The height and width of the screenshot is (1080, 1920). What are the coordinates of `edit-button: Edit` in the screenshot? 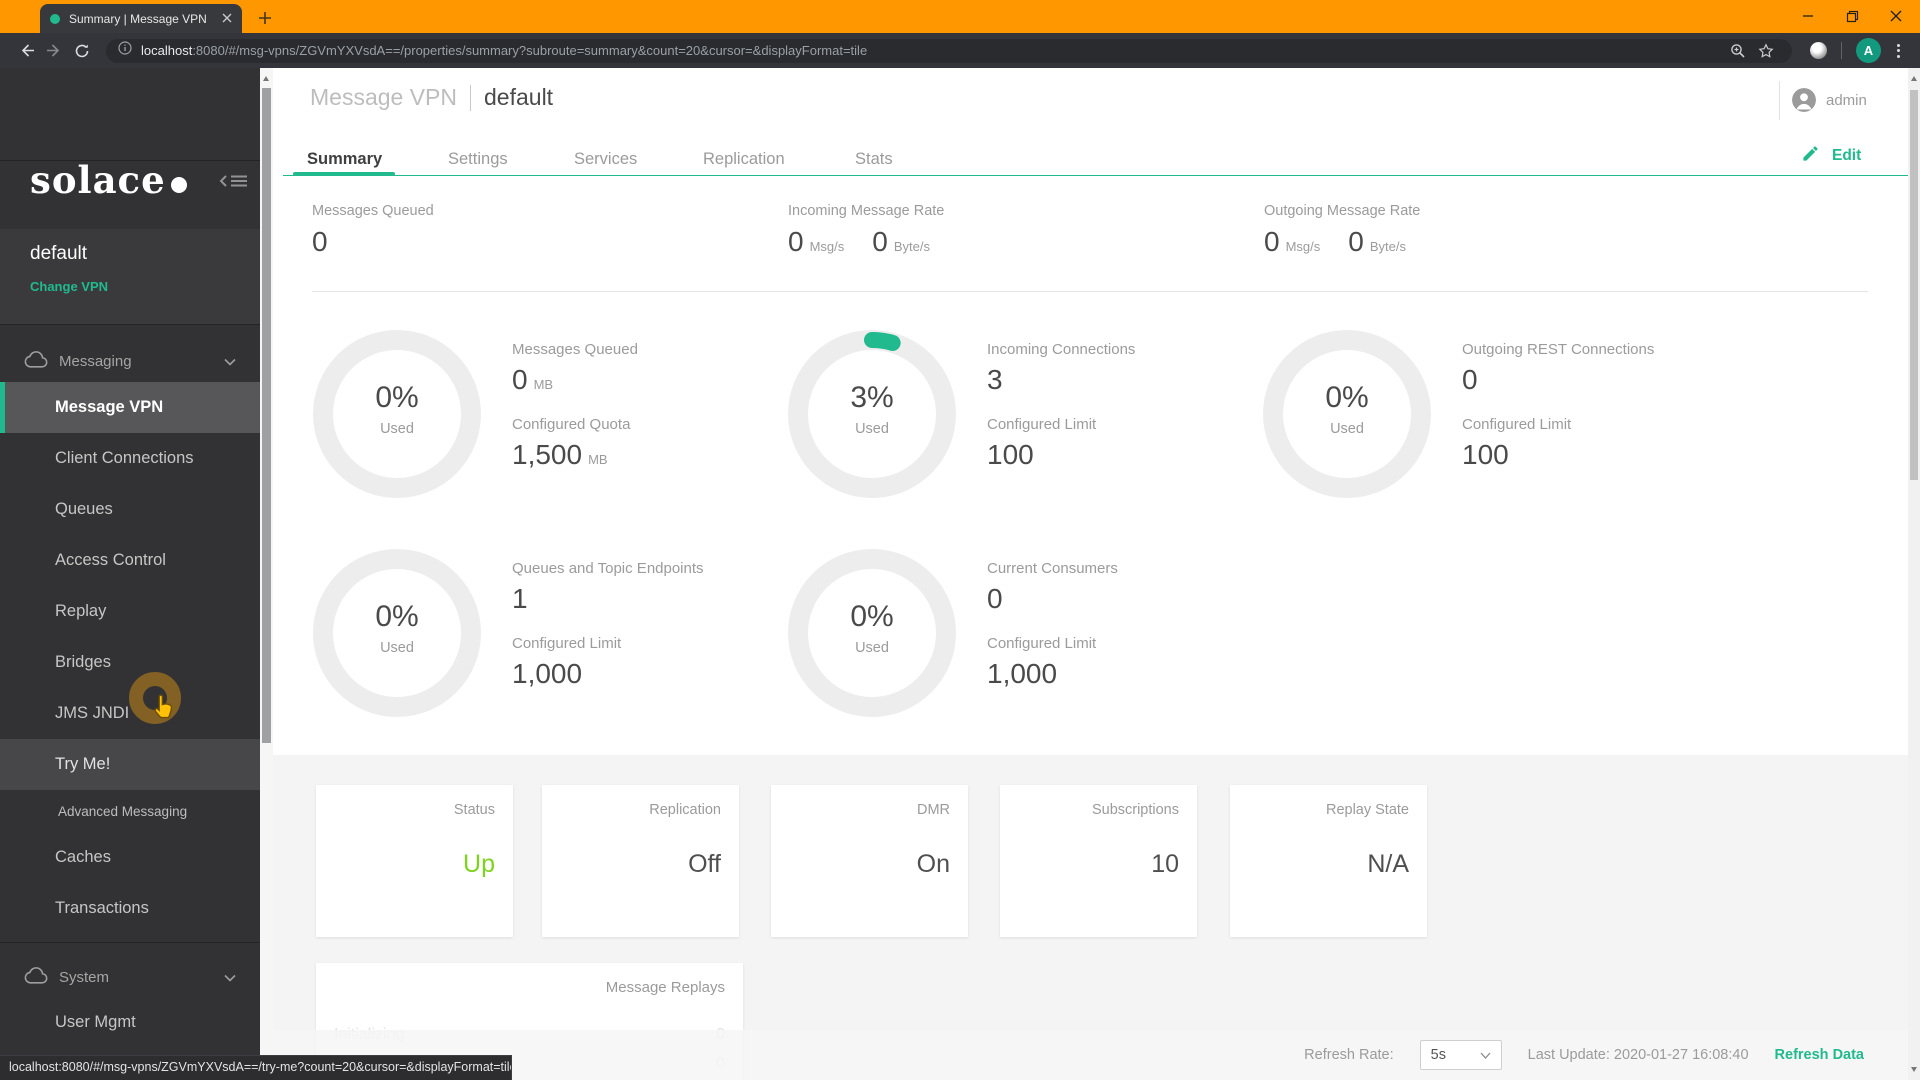 It's located at (1831, 156).